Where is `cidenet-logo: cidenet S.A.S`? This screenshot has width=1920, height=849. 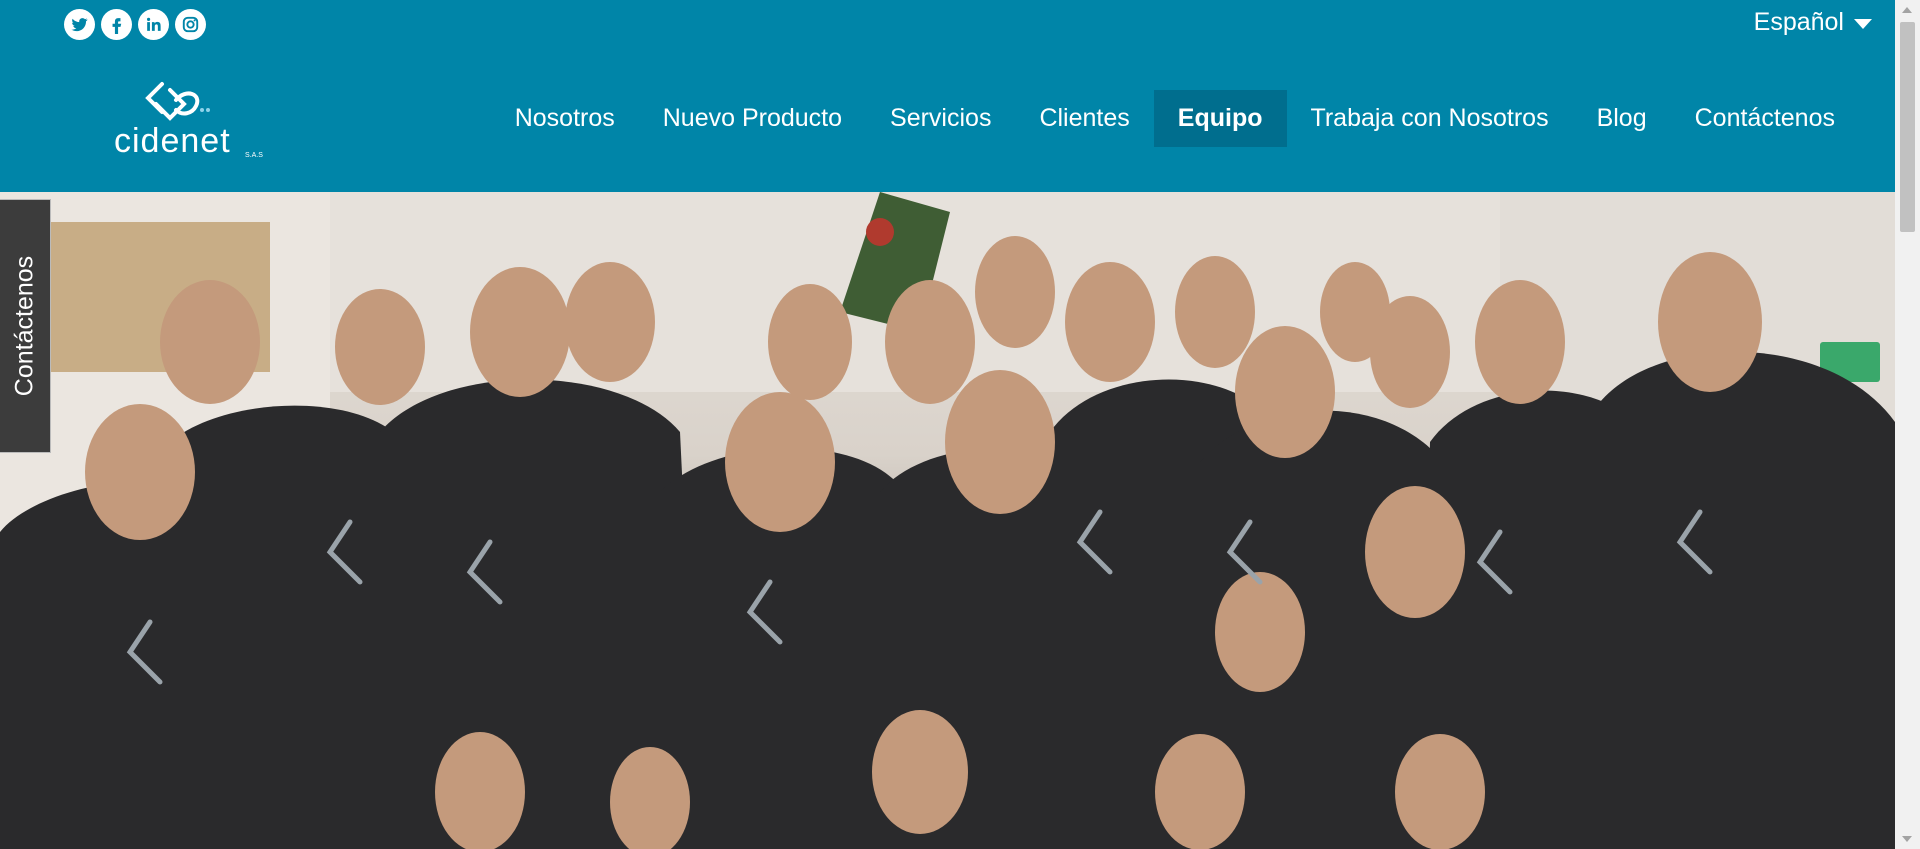
cidenet-logo: cidenet S.A.S is located at coordinates (194, 120).